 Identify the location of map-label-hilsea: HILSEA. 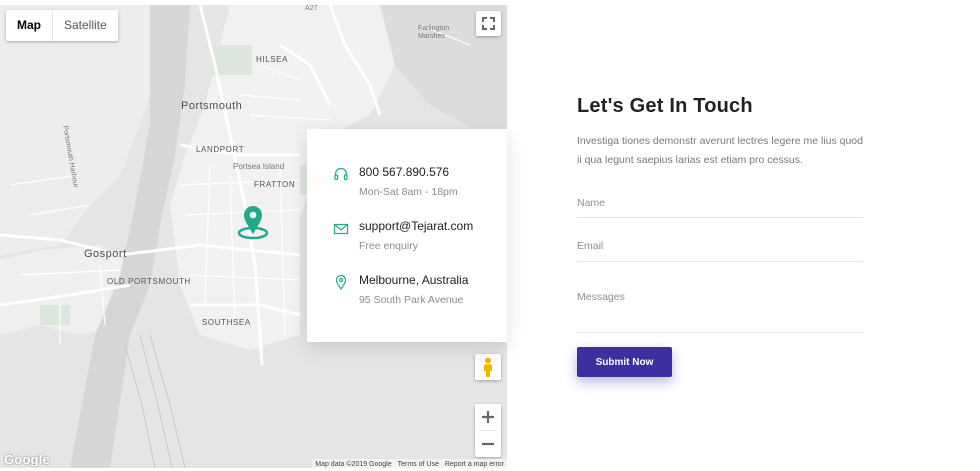
(272, 59).